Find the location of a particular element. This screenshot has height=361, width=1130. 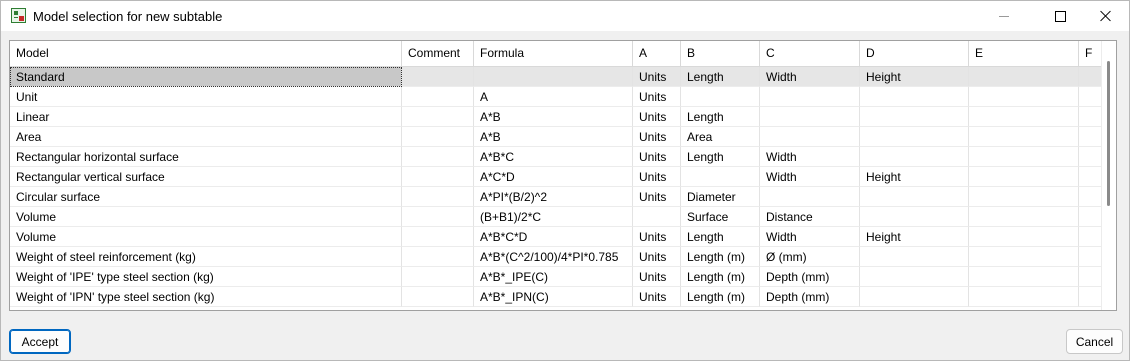

cell-model: Weight of 'IPE' type steel section (kg) is located at coordinates (206, 277).